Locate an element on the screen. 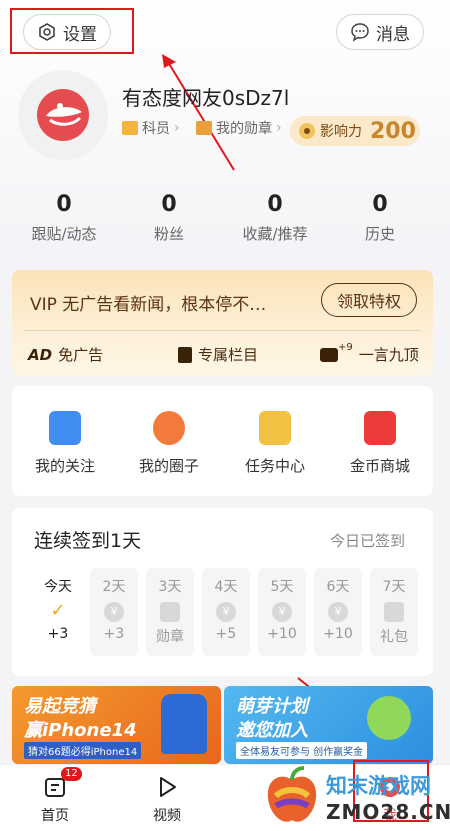  claim-privilege-button: 领取特权 is located at coordinates (369, 300).